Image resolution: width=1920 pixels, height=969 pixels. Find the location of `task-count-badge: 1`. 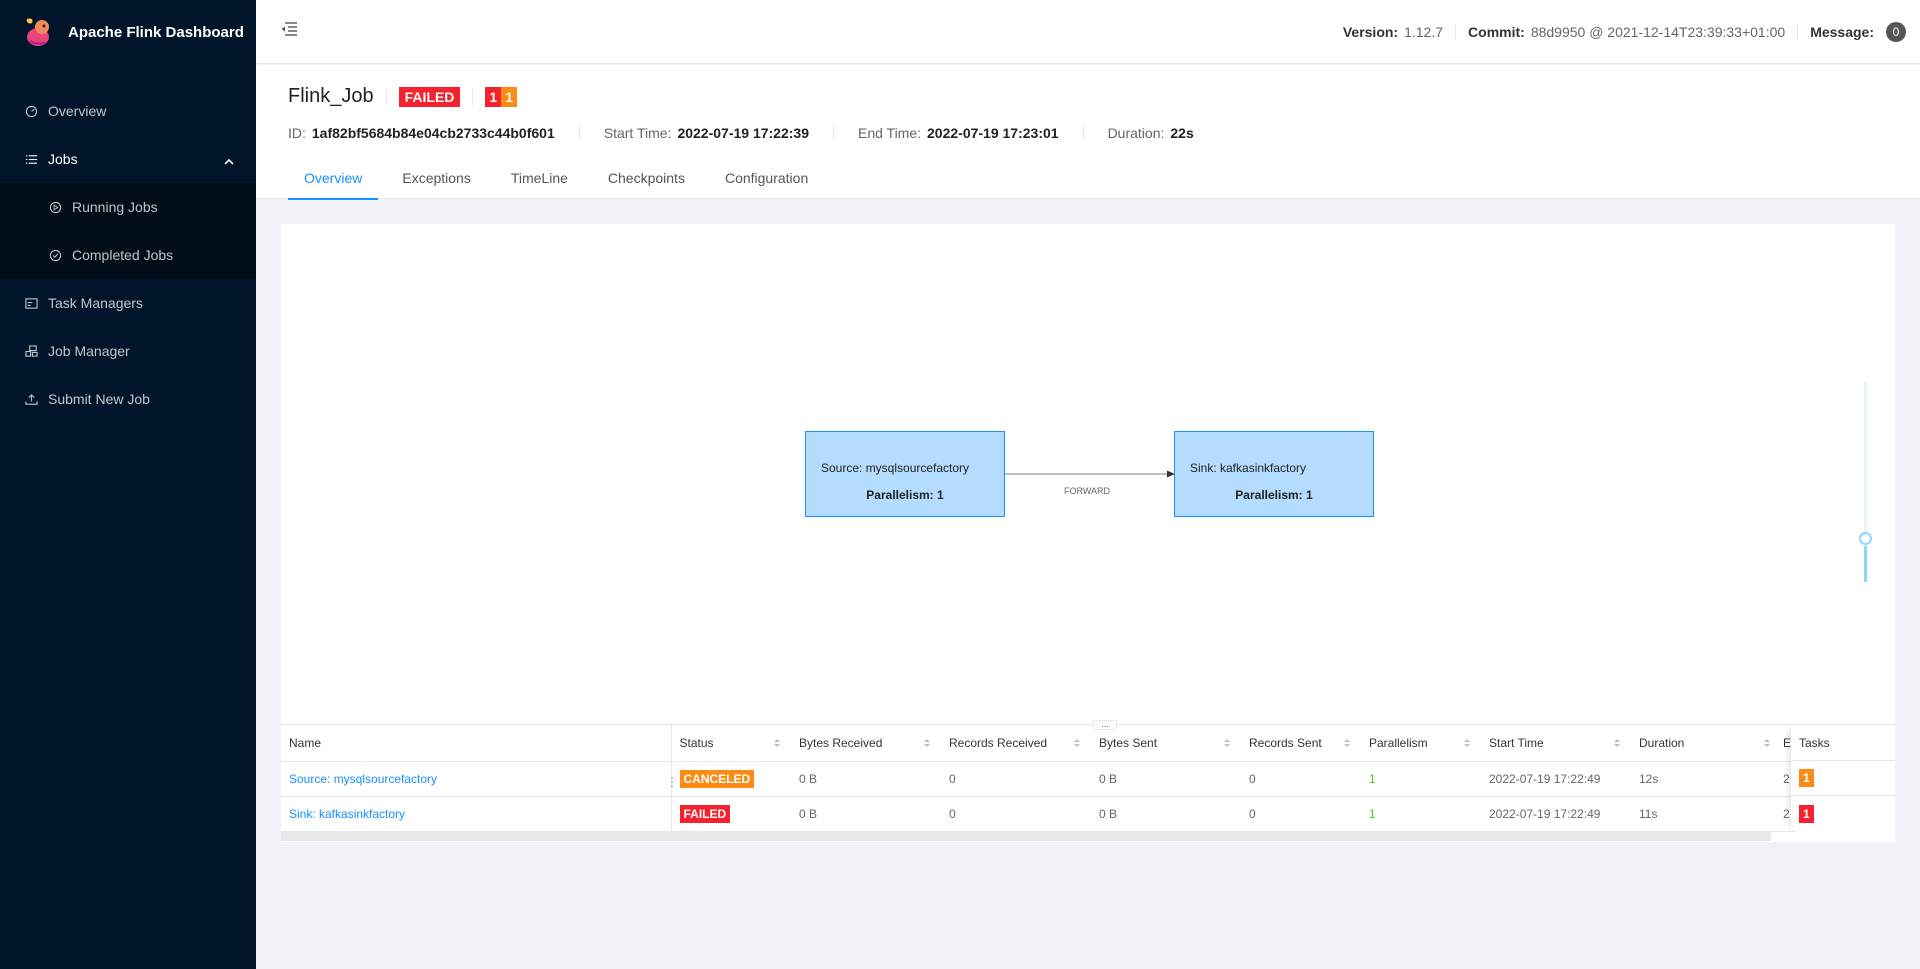

task-count-badge: 1 is located at coordinates (1806, 813).